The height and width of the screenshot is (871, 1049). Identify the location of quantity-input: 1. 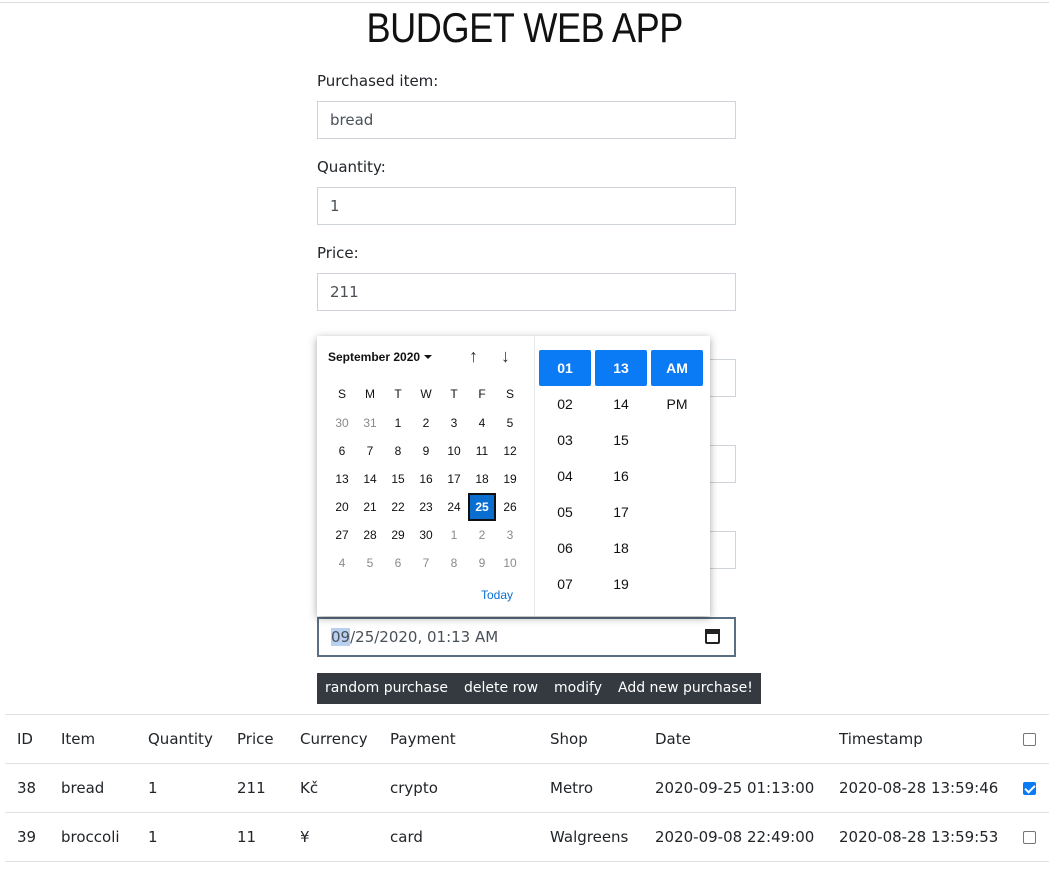
(526, 206).